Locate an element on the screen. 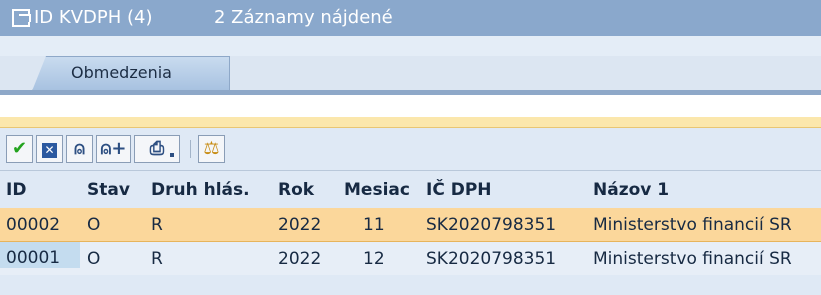 This screenshot has width=821, height=295. col-header-stav: Stav is located at coordinates (108, 190).